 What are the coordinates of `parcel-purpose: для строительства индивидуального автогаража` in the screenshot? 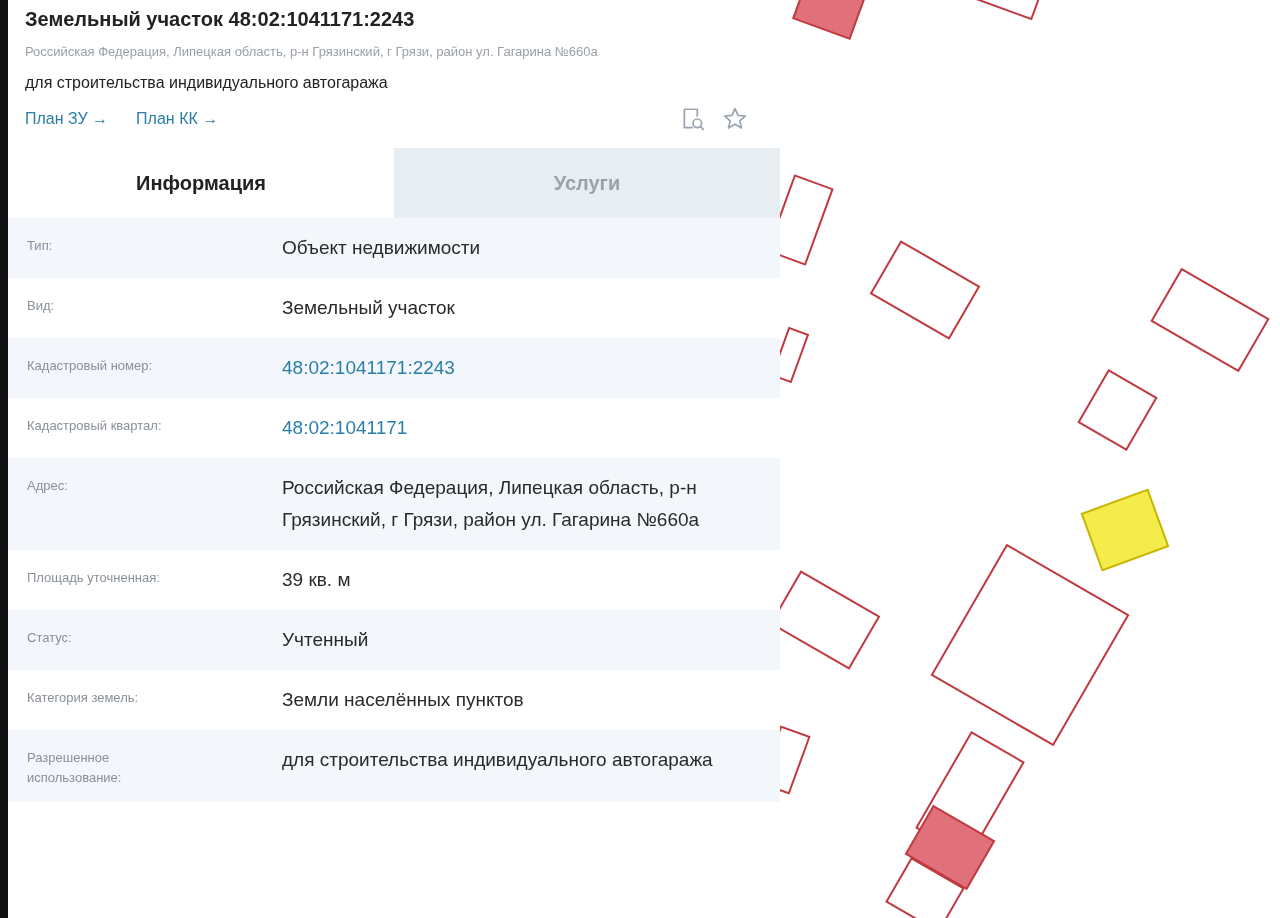 It's located at (207, 83).